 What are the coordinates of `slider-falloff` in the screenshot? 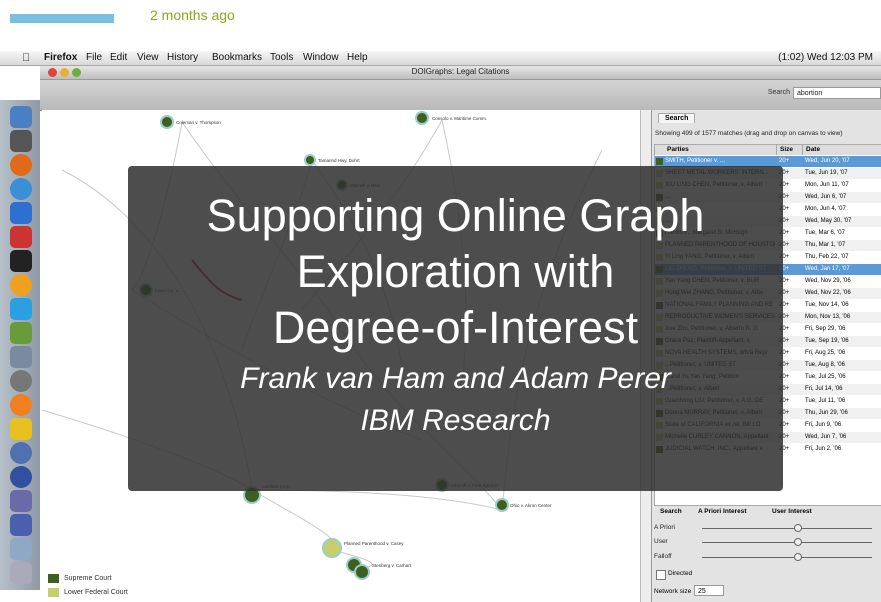 It's located at (787, 557).